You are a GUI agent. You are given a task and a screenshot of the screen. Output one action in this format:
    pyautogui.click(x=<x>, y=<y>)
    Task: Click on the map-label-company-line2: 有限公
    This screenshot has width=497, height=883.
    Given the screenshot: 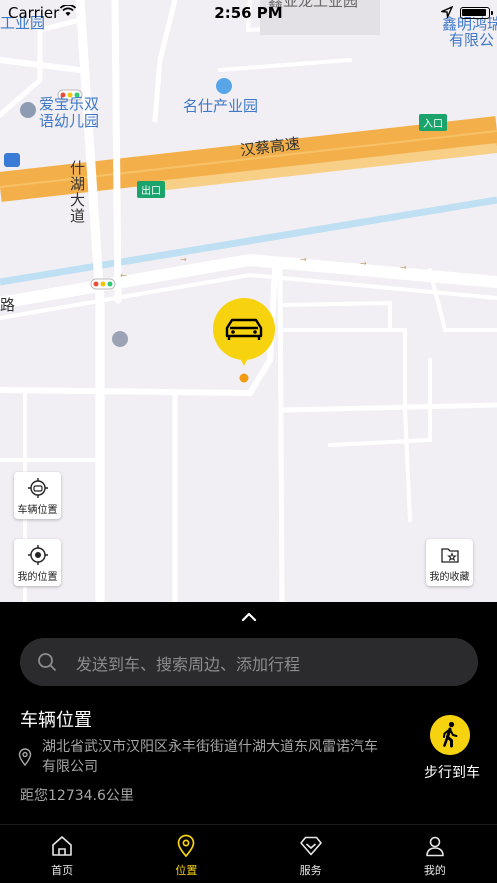 What is the action you would take?
    pyautogui.click(x=472, y=40)
    